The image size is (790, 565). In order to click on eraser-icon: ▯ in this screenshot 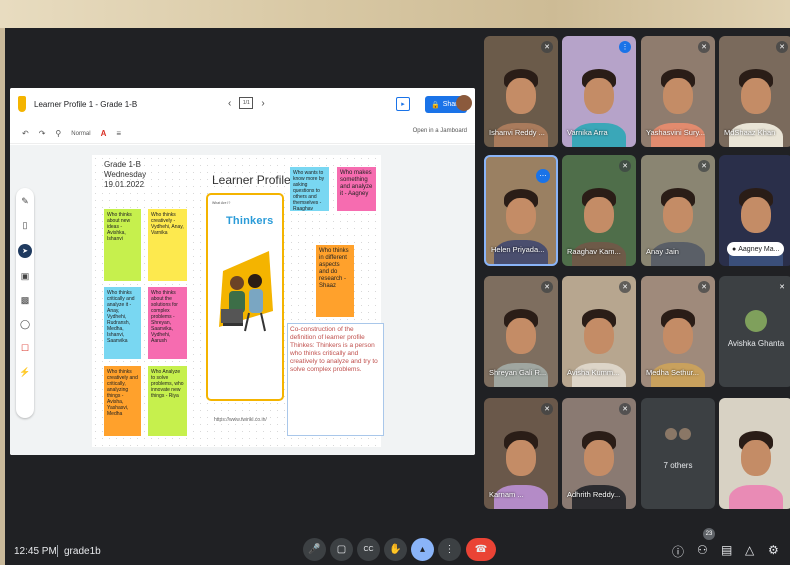, I will do `click(25, 225)`.